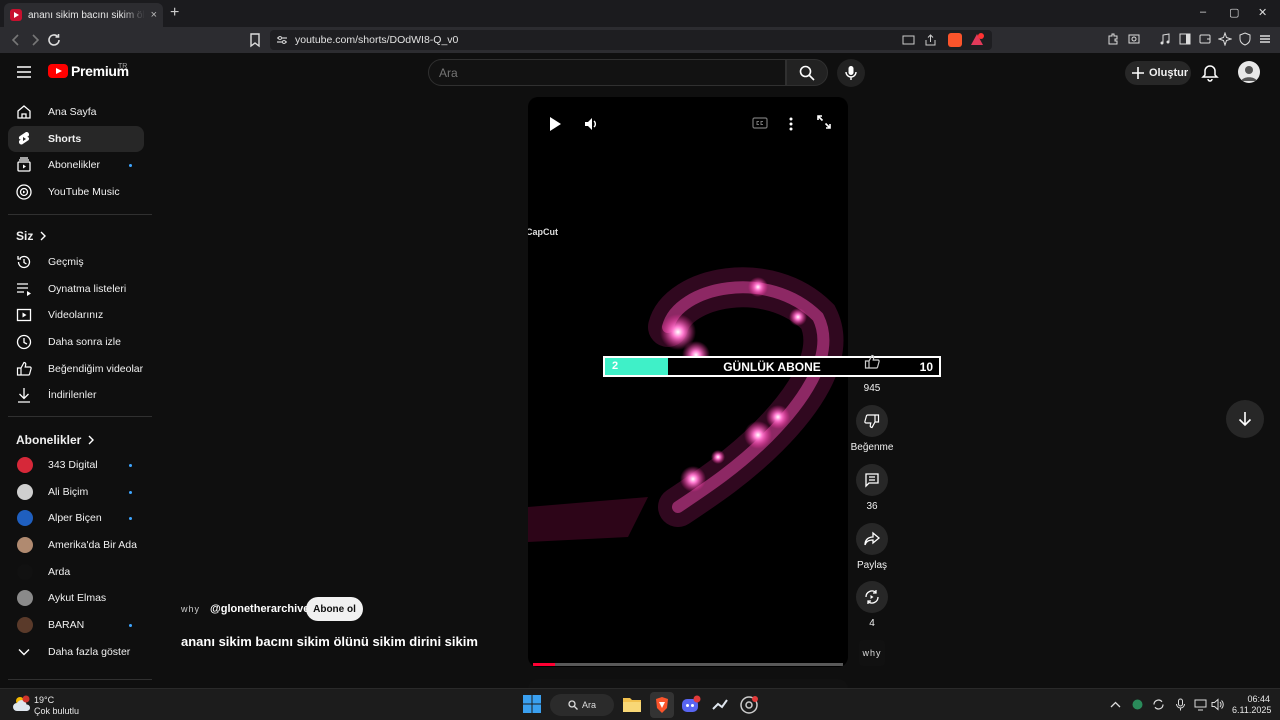 This screenshot has width=1280, height=720. I want to click on like-action: 945, so click(872, 370).